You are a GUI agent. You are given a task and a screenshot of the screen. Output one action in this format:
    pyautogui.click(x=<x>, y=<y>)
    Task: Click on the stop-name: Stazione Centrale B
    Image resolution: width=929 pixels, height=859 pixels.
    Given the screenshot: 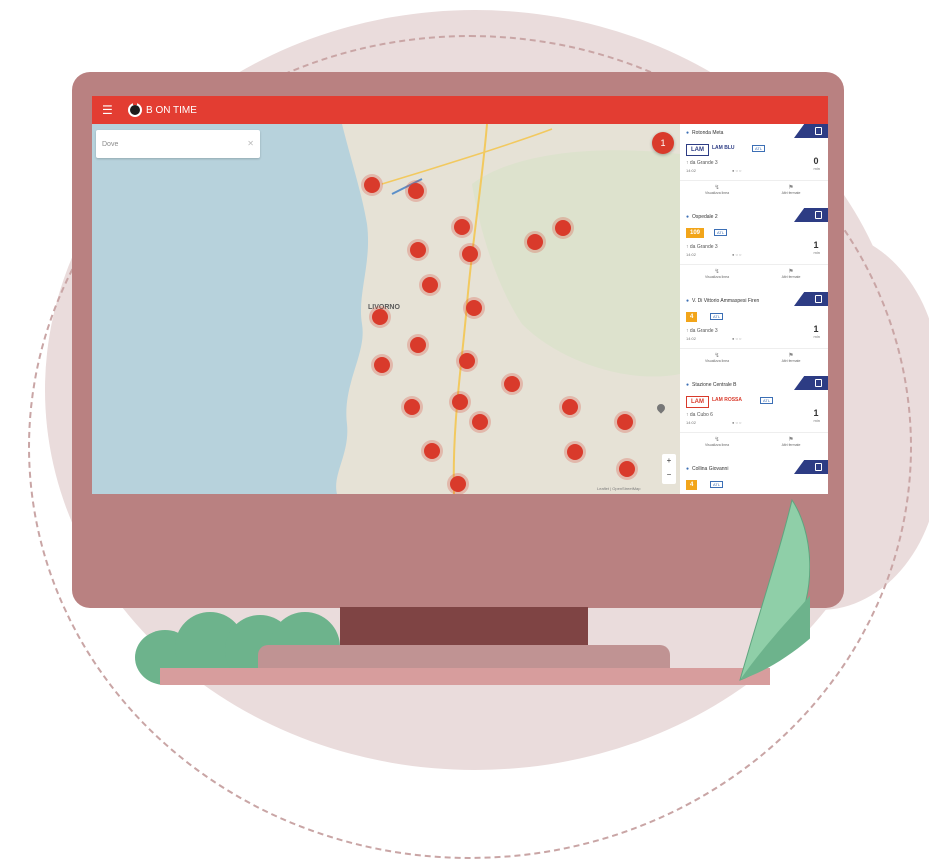 What is the action you would take?
    pyautogui.click(x=711, y=385)
    